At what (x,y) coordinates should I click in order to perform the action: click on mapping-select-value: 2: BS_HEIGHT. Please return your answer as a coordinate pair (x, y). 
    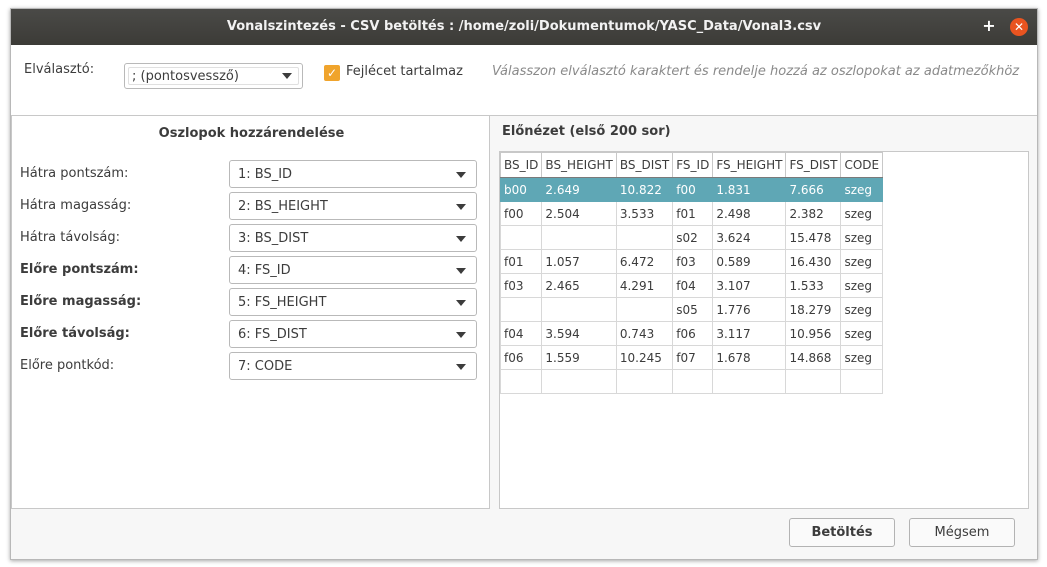
    Looking at the image, I should click on (283, 206).